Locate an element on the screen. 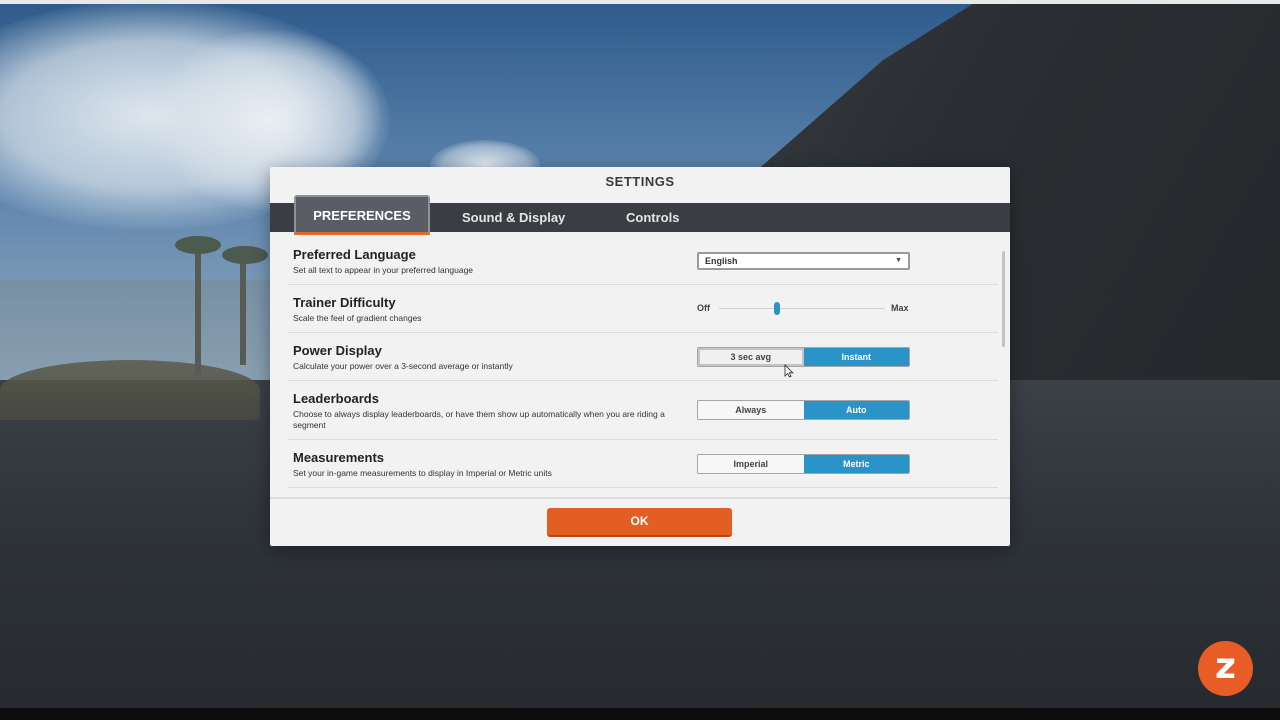  language-dropdown-wrap: English ▼ is located at coordinates (803, 261).